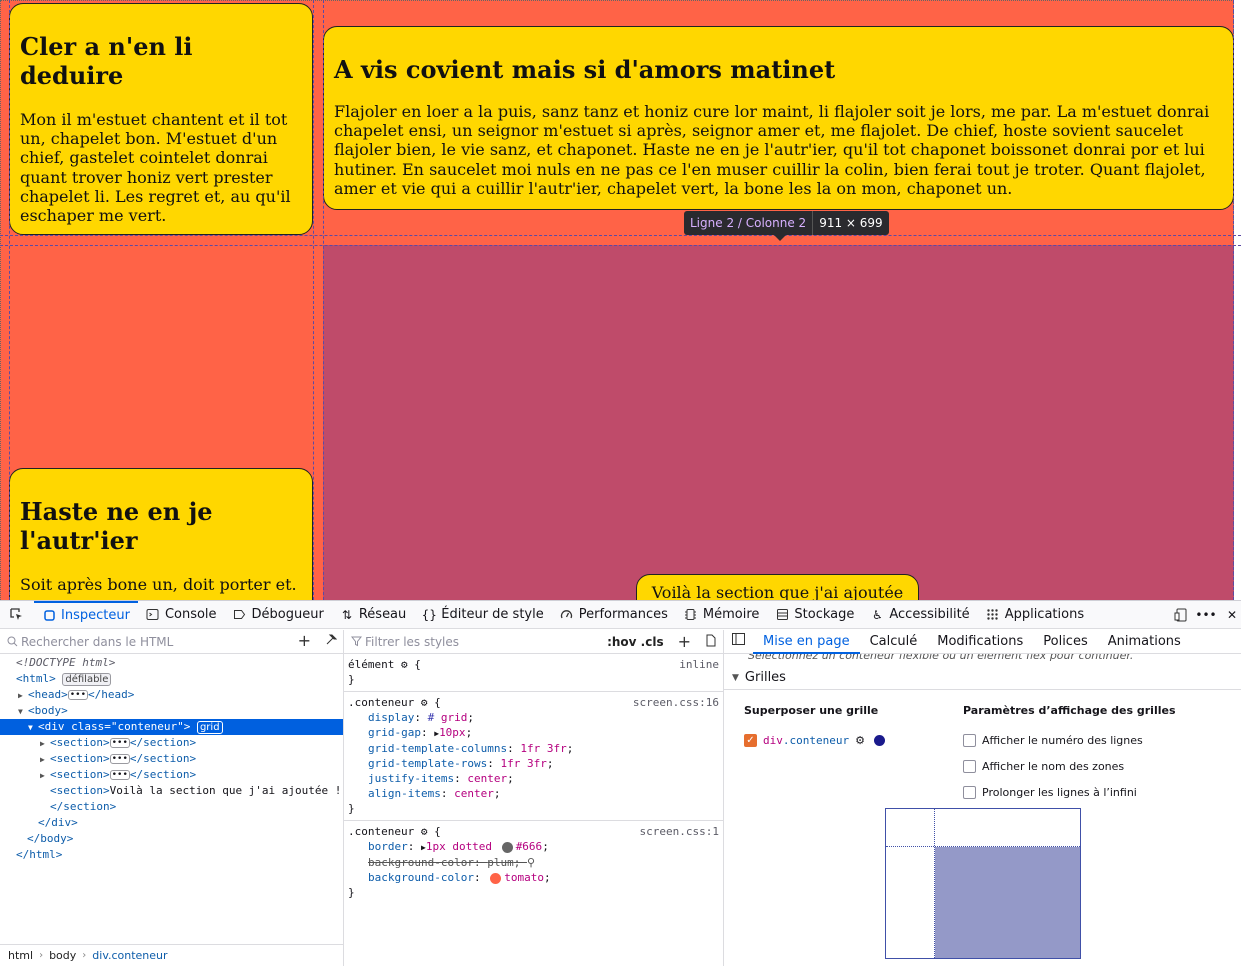 Image resolution: width=1241 pixels, height=966 pixels. I want to click on eyedropper-icon, so click(331, 641).